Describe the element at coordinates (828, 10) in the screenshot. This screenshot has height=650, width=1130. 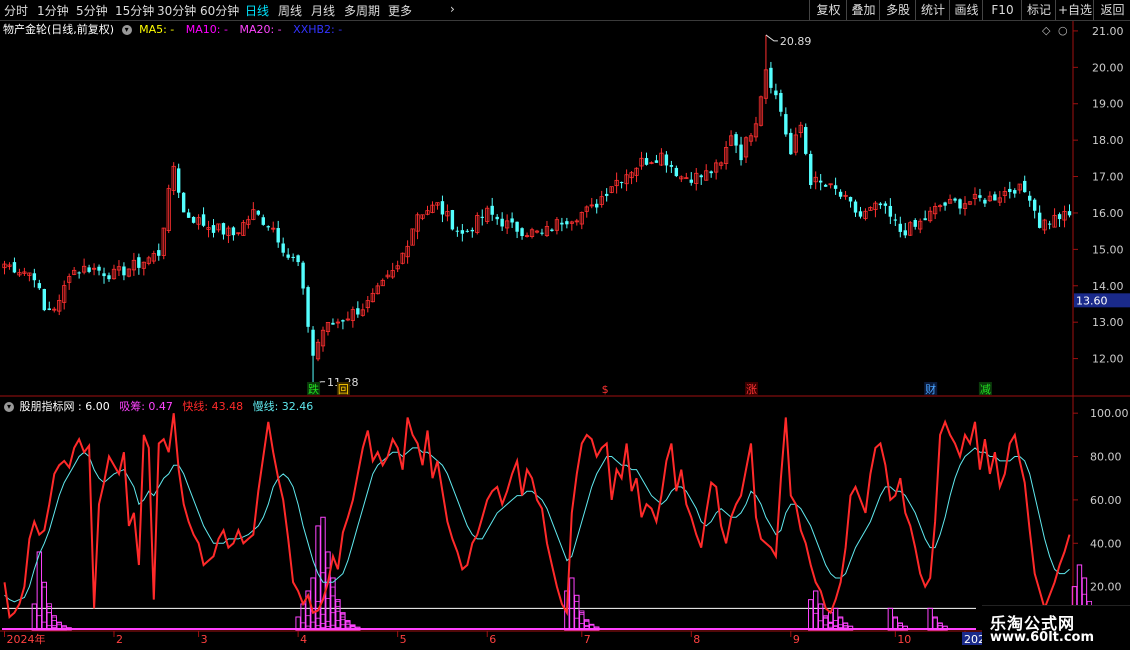
I see `restore-rights-button: 复权` at that location.